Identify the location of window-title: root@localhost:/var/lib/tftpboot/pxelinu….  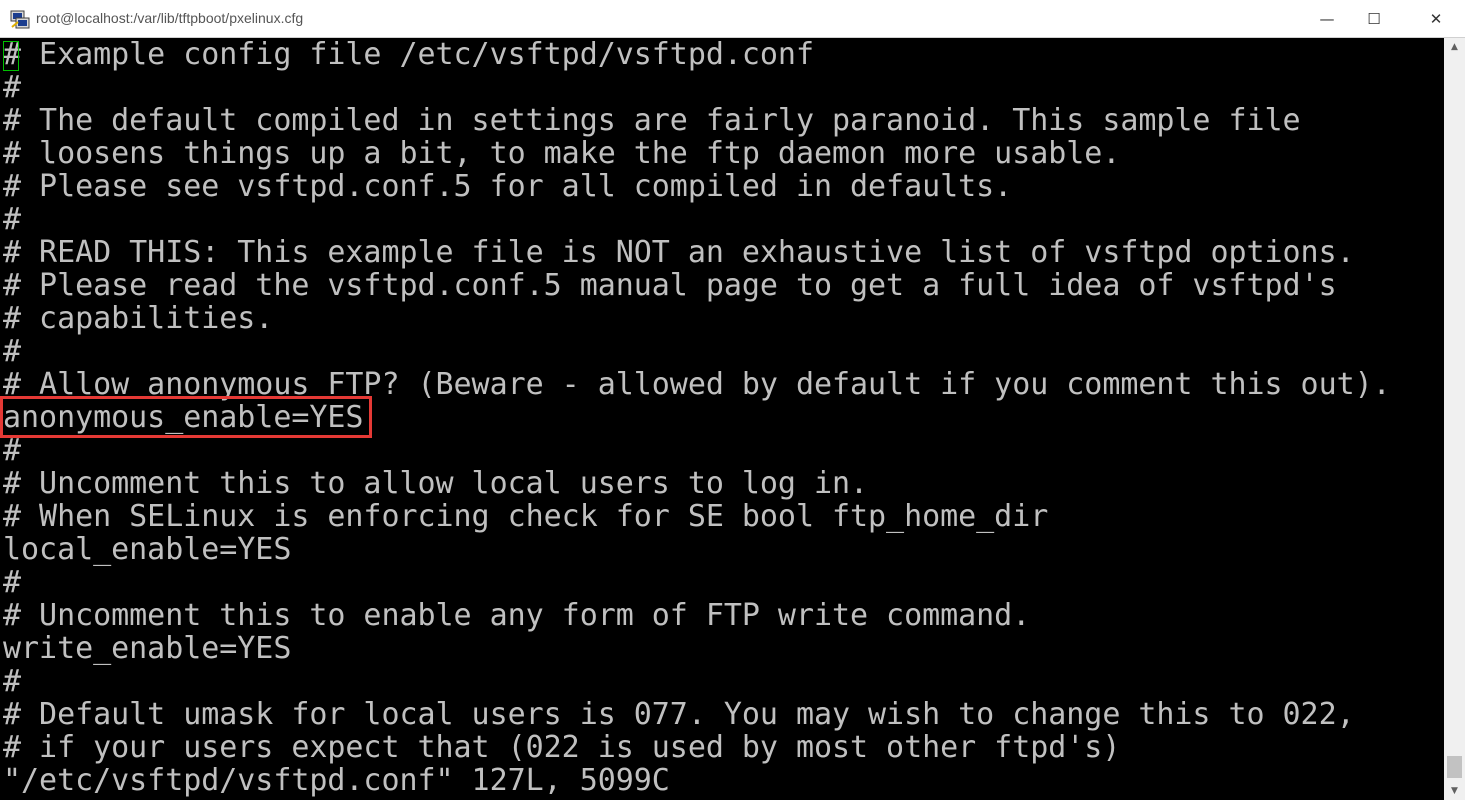
(170, 18).